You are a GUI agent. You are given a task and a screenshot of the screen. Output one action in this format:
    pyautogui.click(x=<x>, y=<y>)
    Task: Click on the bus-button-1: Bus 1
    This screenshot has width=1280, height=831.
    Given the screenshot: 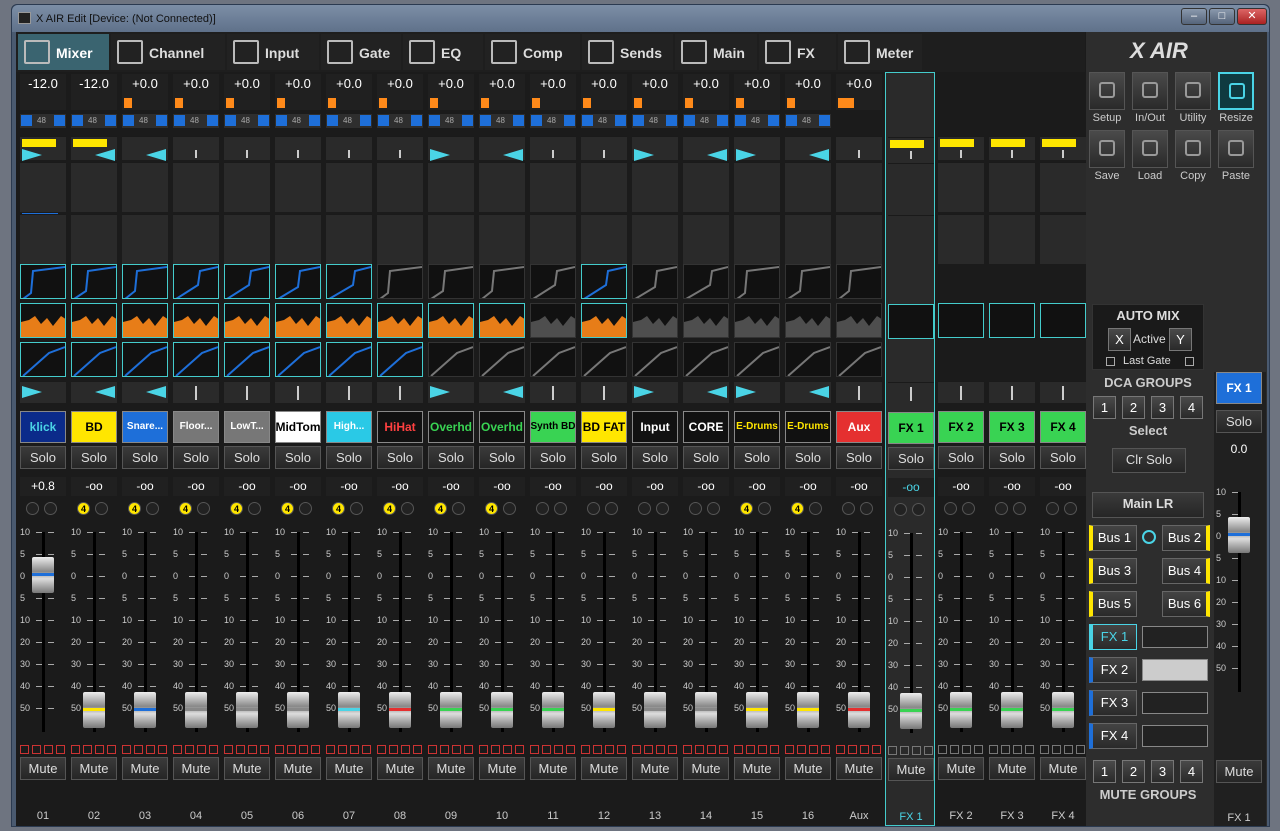 What is the action you would take?
    pyautogui.click(x=1113, y=538)
    